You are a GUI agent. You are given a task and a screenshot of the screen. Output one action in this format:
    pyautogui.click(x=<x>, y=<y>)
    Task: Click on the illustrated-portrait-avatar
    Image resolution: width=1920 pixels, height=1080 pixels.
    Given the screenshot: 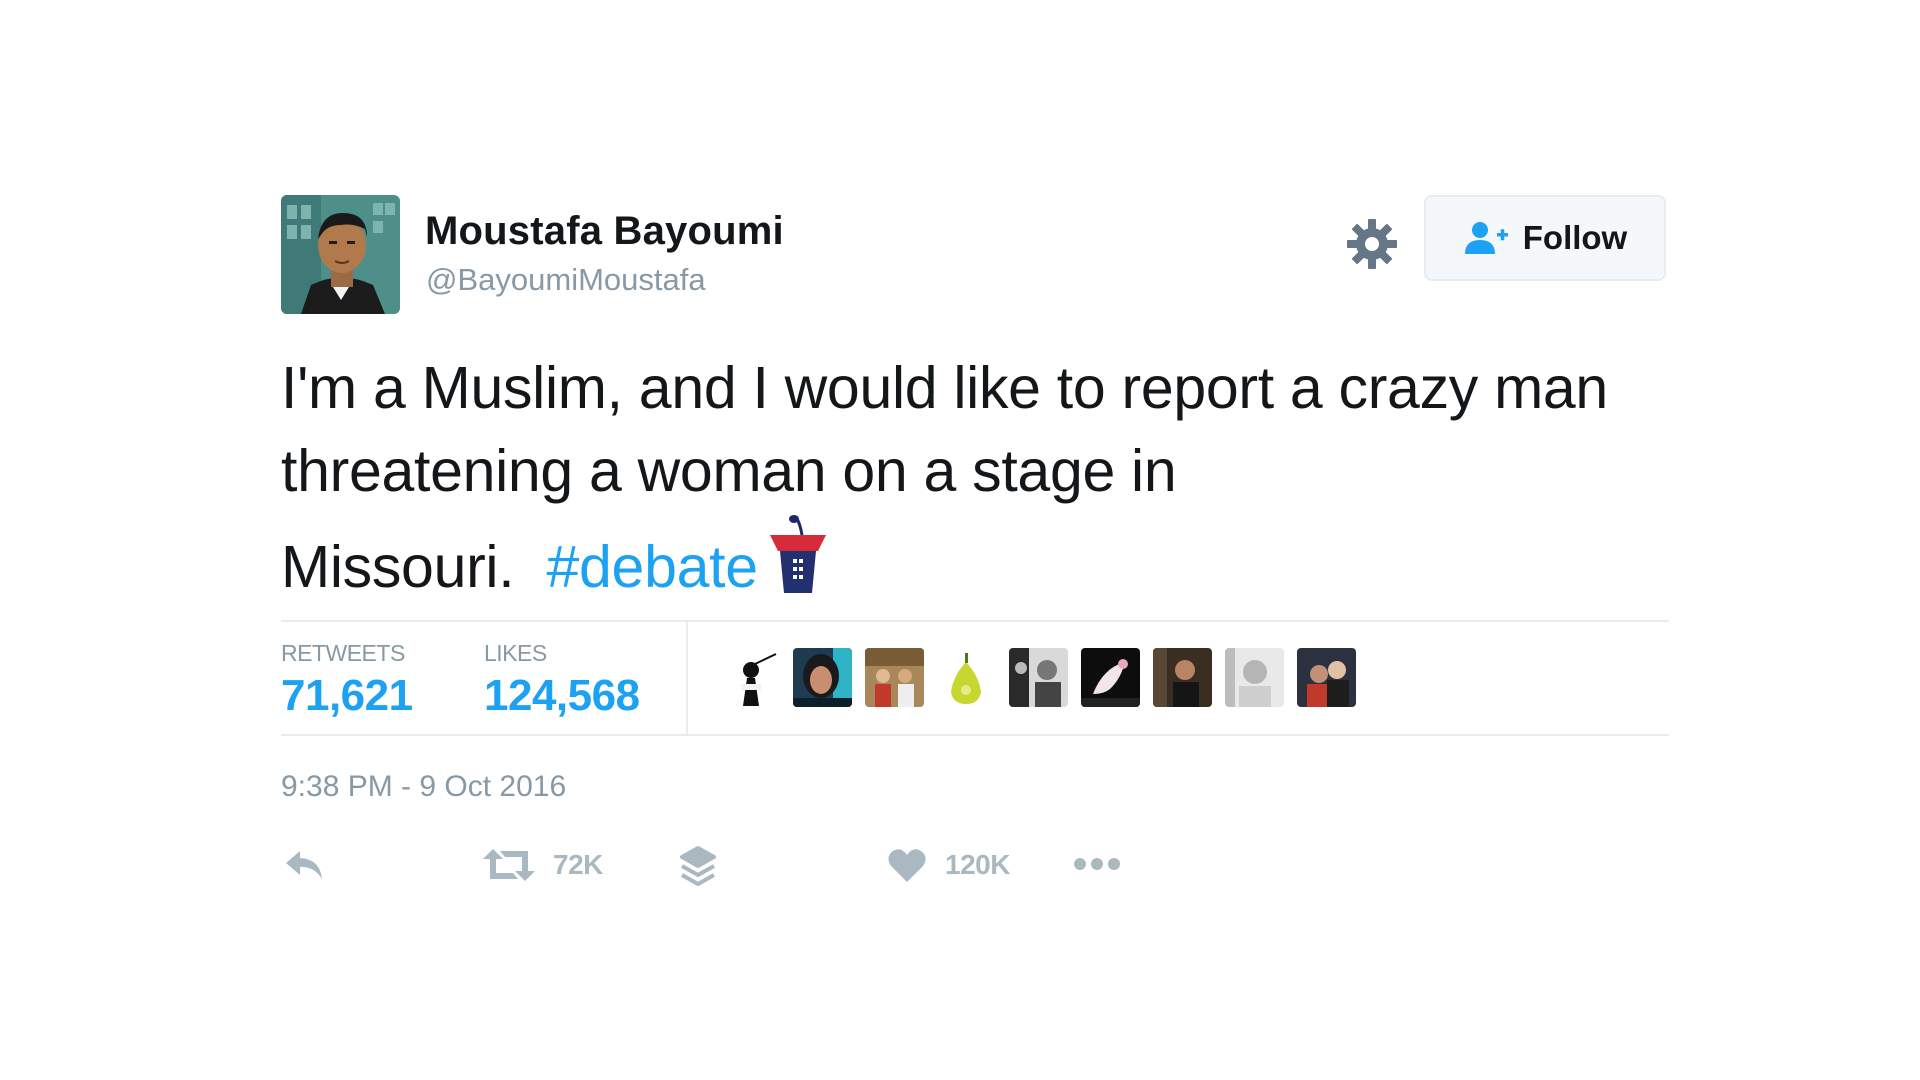 What is the action you would take?
    pyautogui.click(x=340, y=254)
    